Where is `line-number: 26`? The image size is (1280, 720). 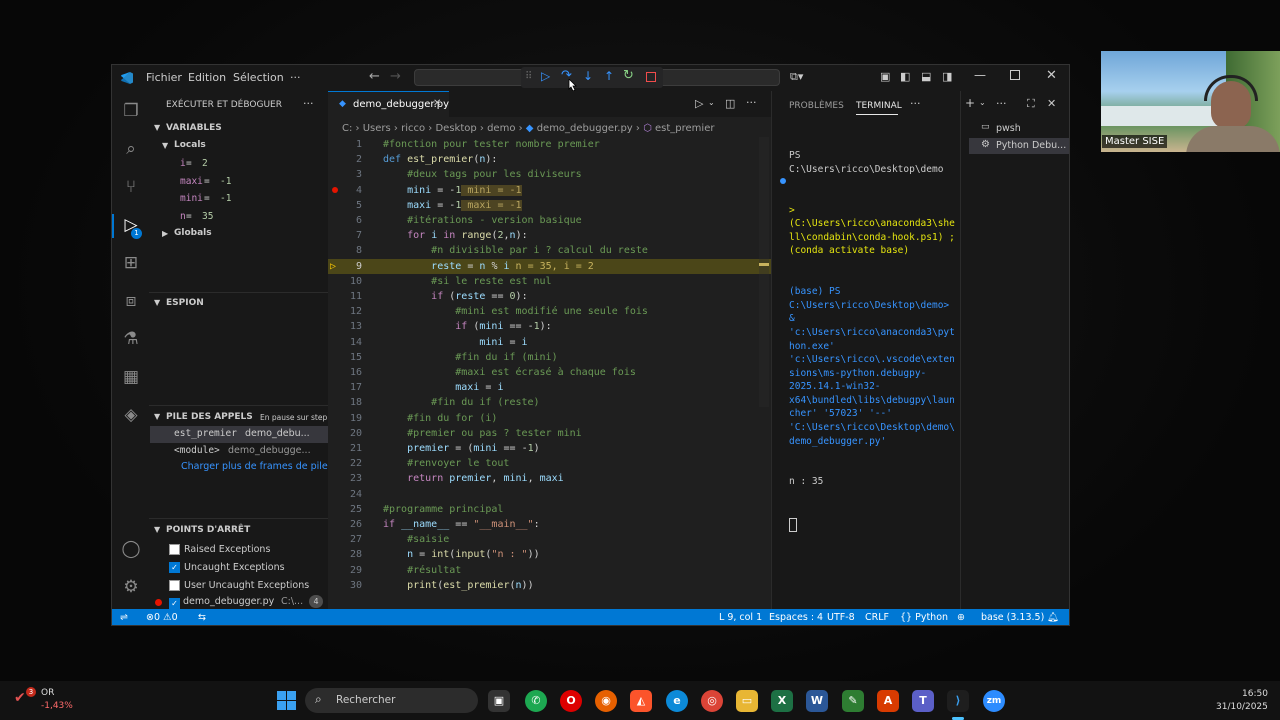 line-number: 26 is located at coordinates (345, 524).